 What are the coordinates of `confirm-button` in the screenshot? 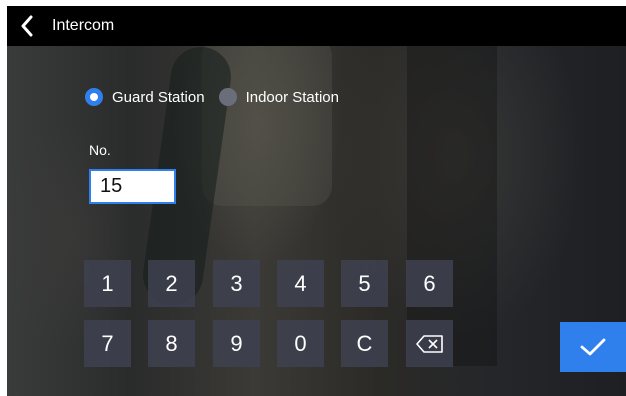 It's located at (593, 347).